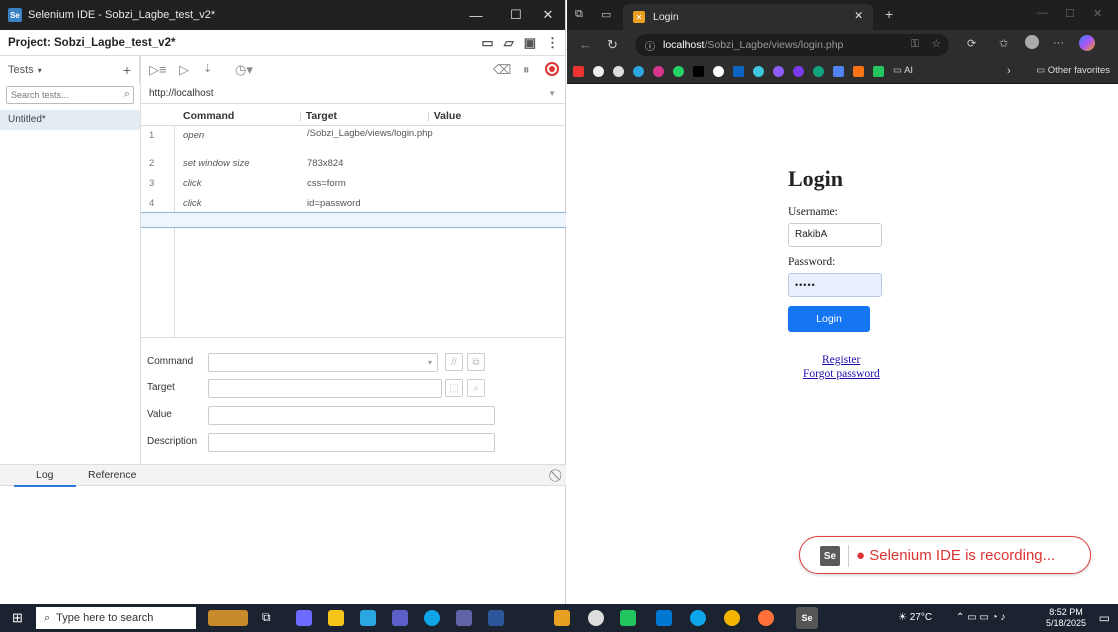 This screenshot has height=632, width=1118. What do you see at coordinates (835, 285) in the screenshot?
I see `password-input: •••••` at bounding box center [835, 285].